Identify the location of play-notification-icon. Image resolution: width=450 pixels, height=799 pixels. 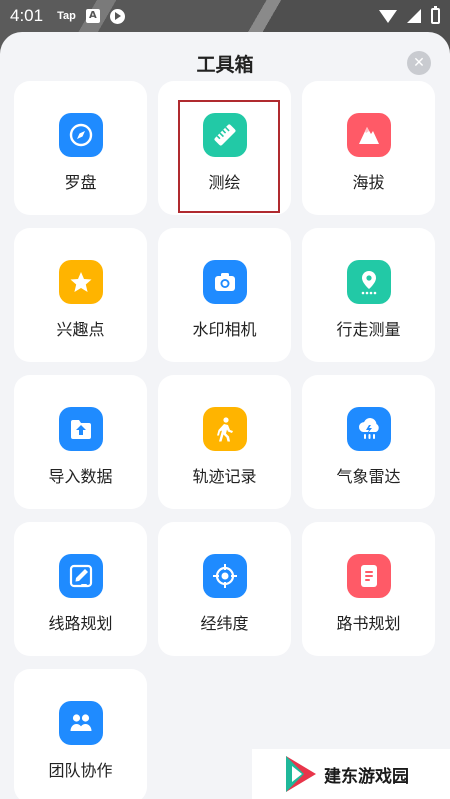
(117, 16).